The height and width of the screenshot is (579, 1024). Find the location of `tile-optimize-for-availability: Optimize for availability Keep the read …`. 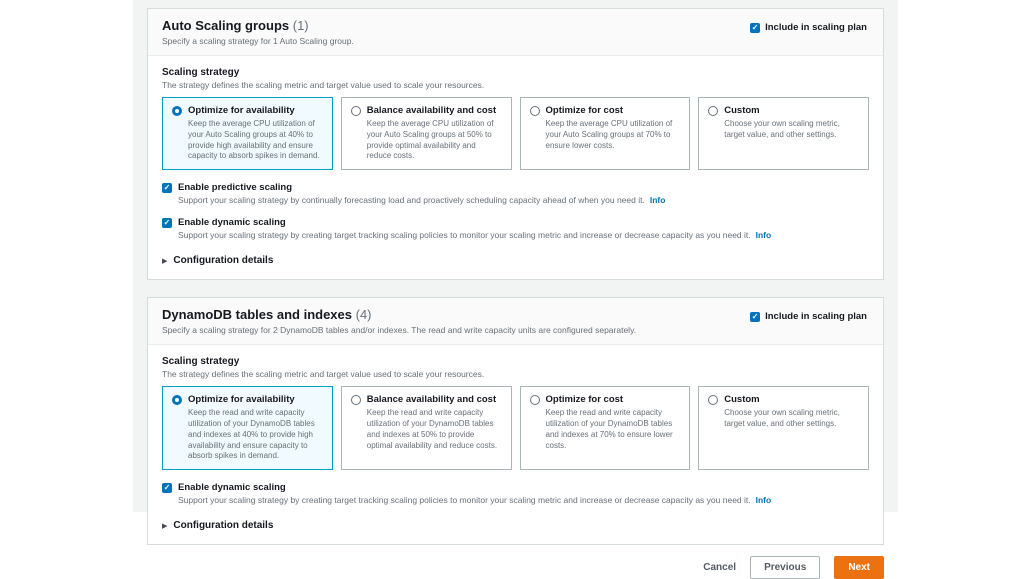

tile-optimize-for-availability: Optimize for availability Keep the read … is located at coordinates (247, 428).